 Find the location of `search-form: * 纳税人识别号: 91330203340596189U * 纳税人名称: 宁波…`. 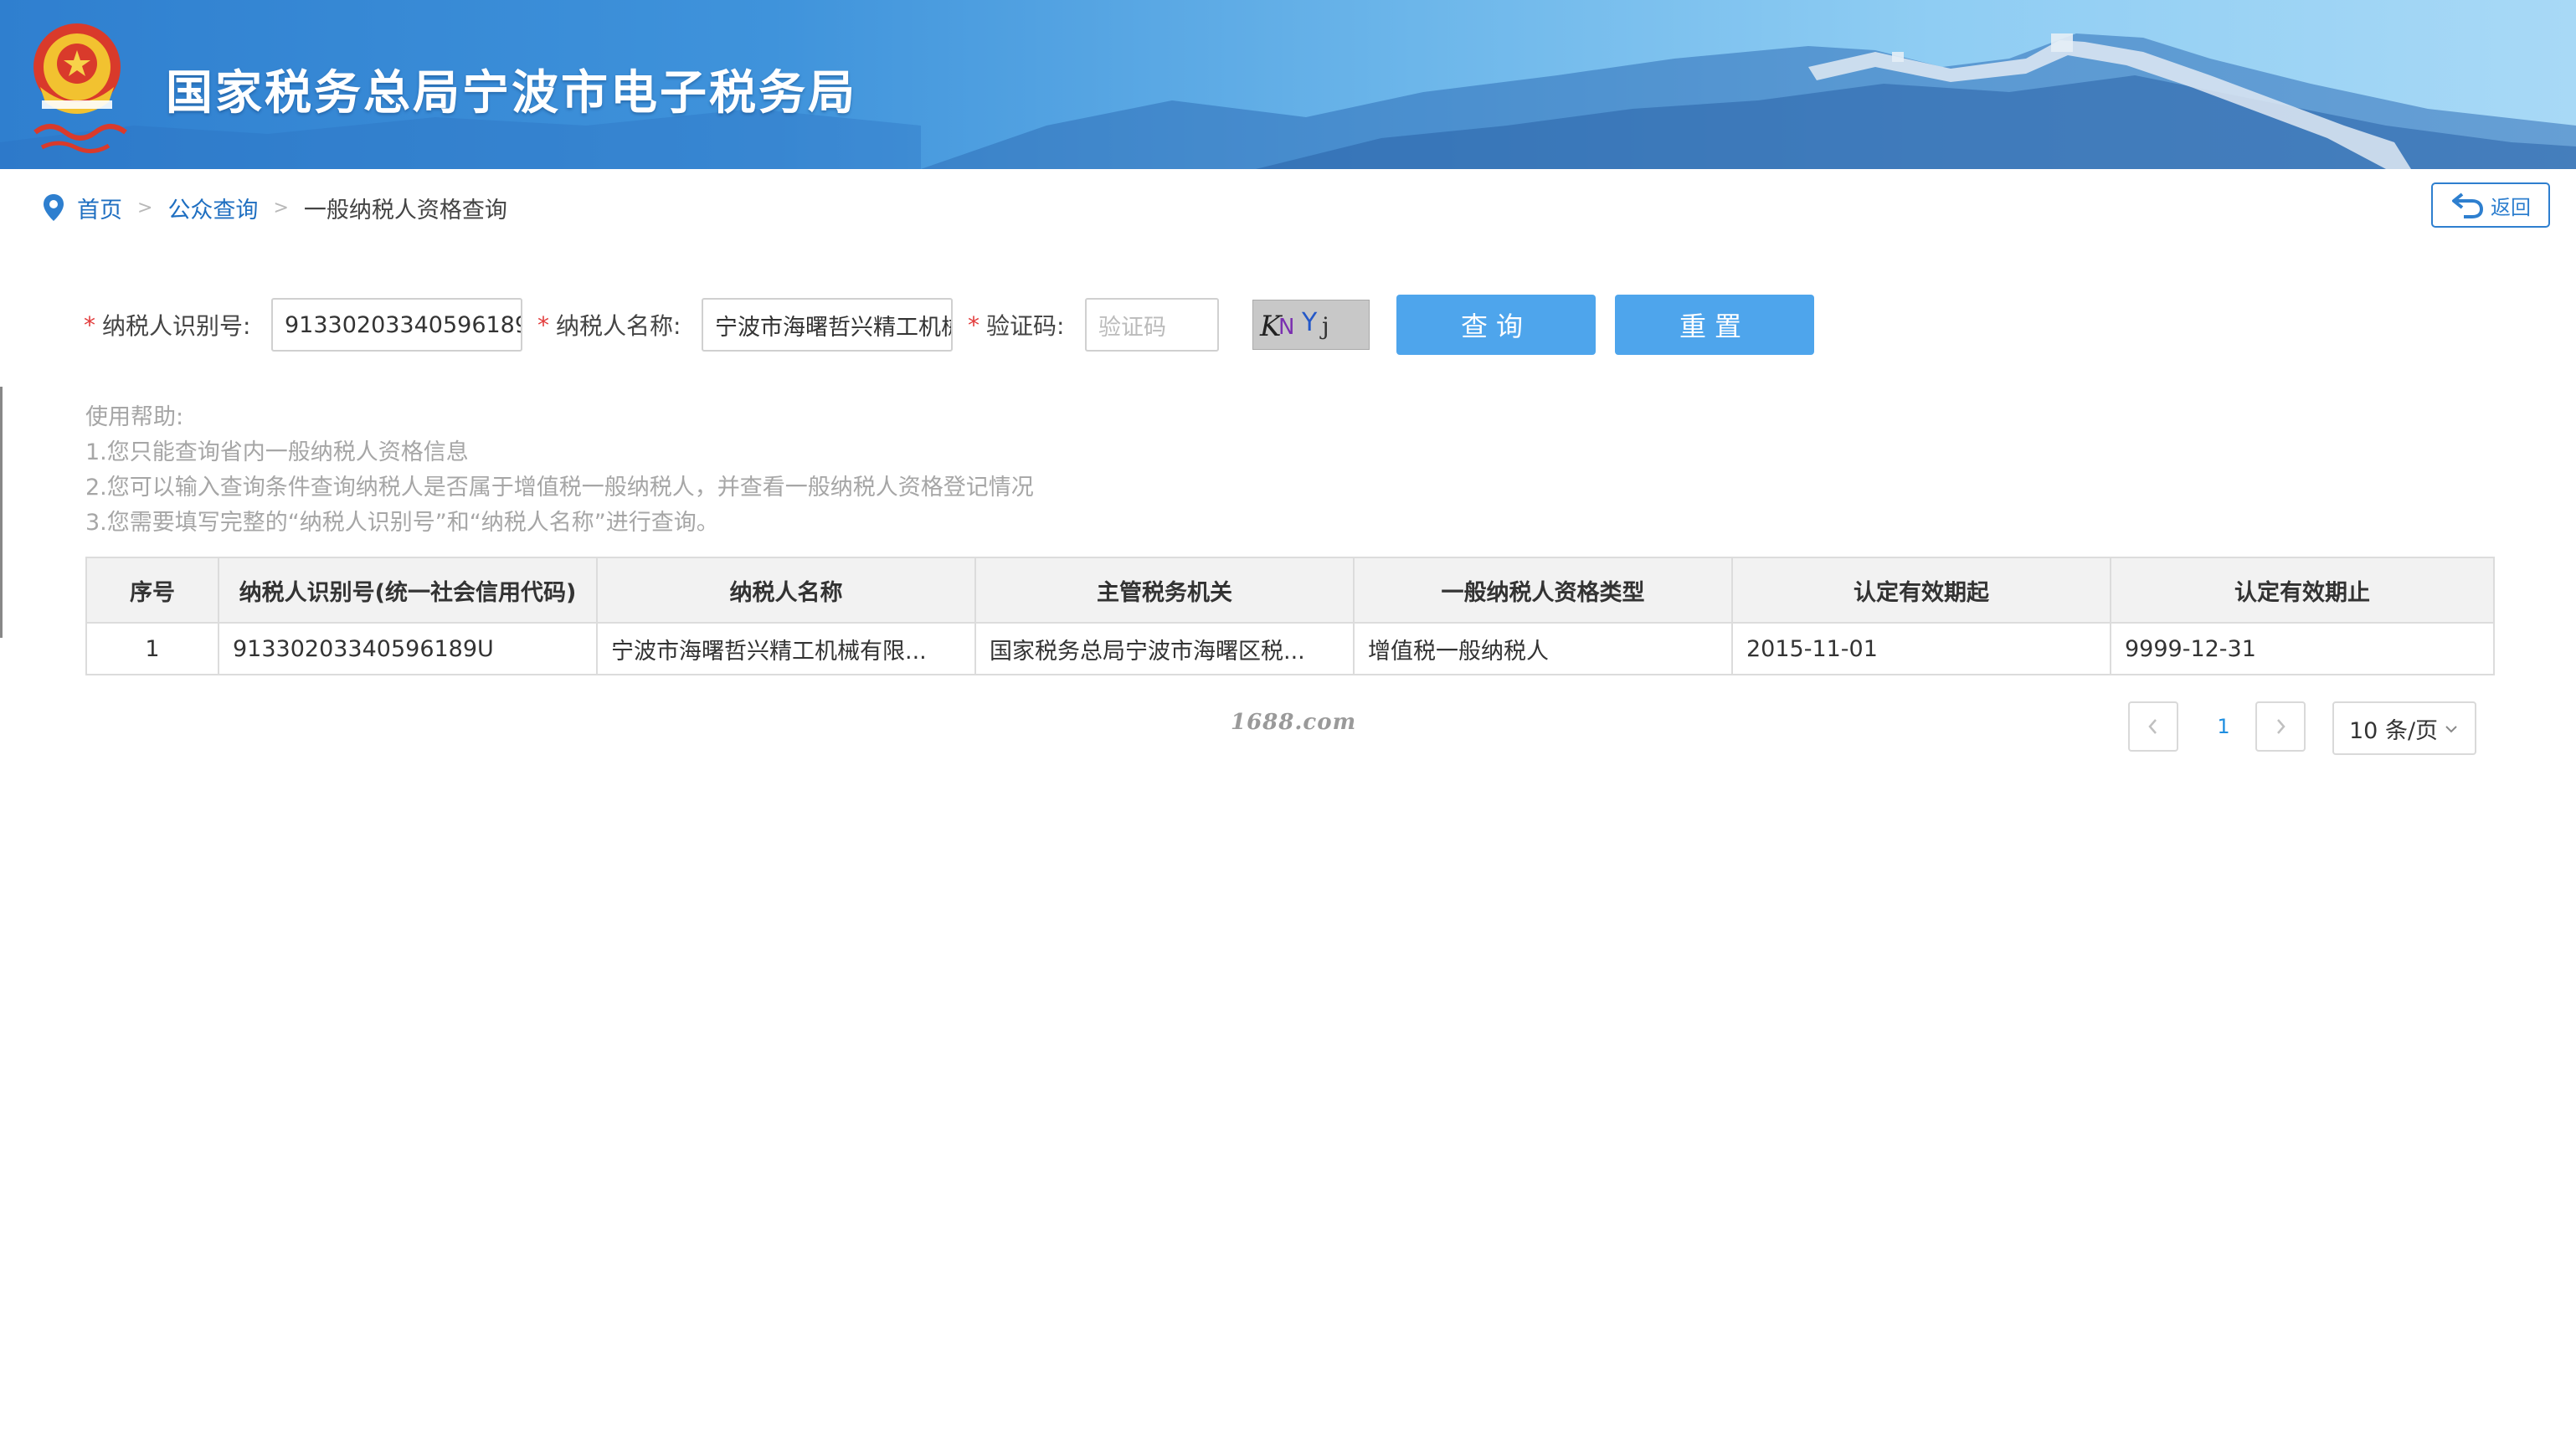

search-form: * 纳税人识别号: 91330203340596189U * 纳税人名称: 宁波… is located at coordinates (1288, 325).